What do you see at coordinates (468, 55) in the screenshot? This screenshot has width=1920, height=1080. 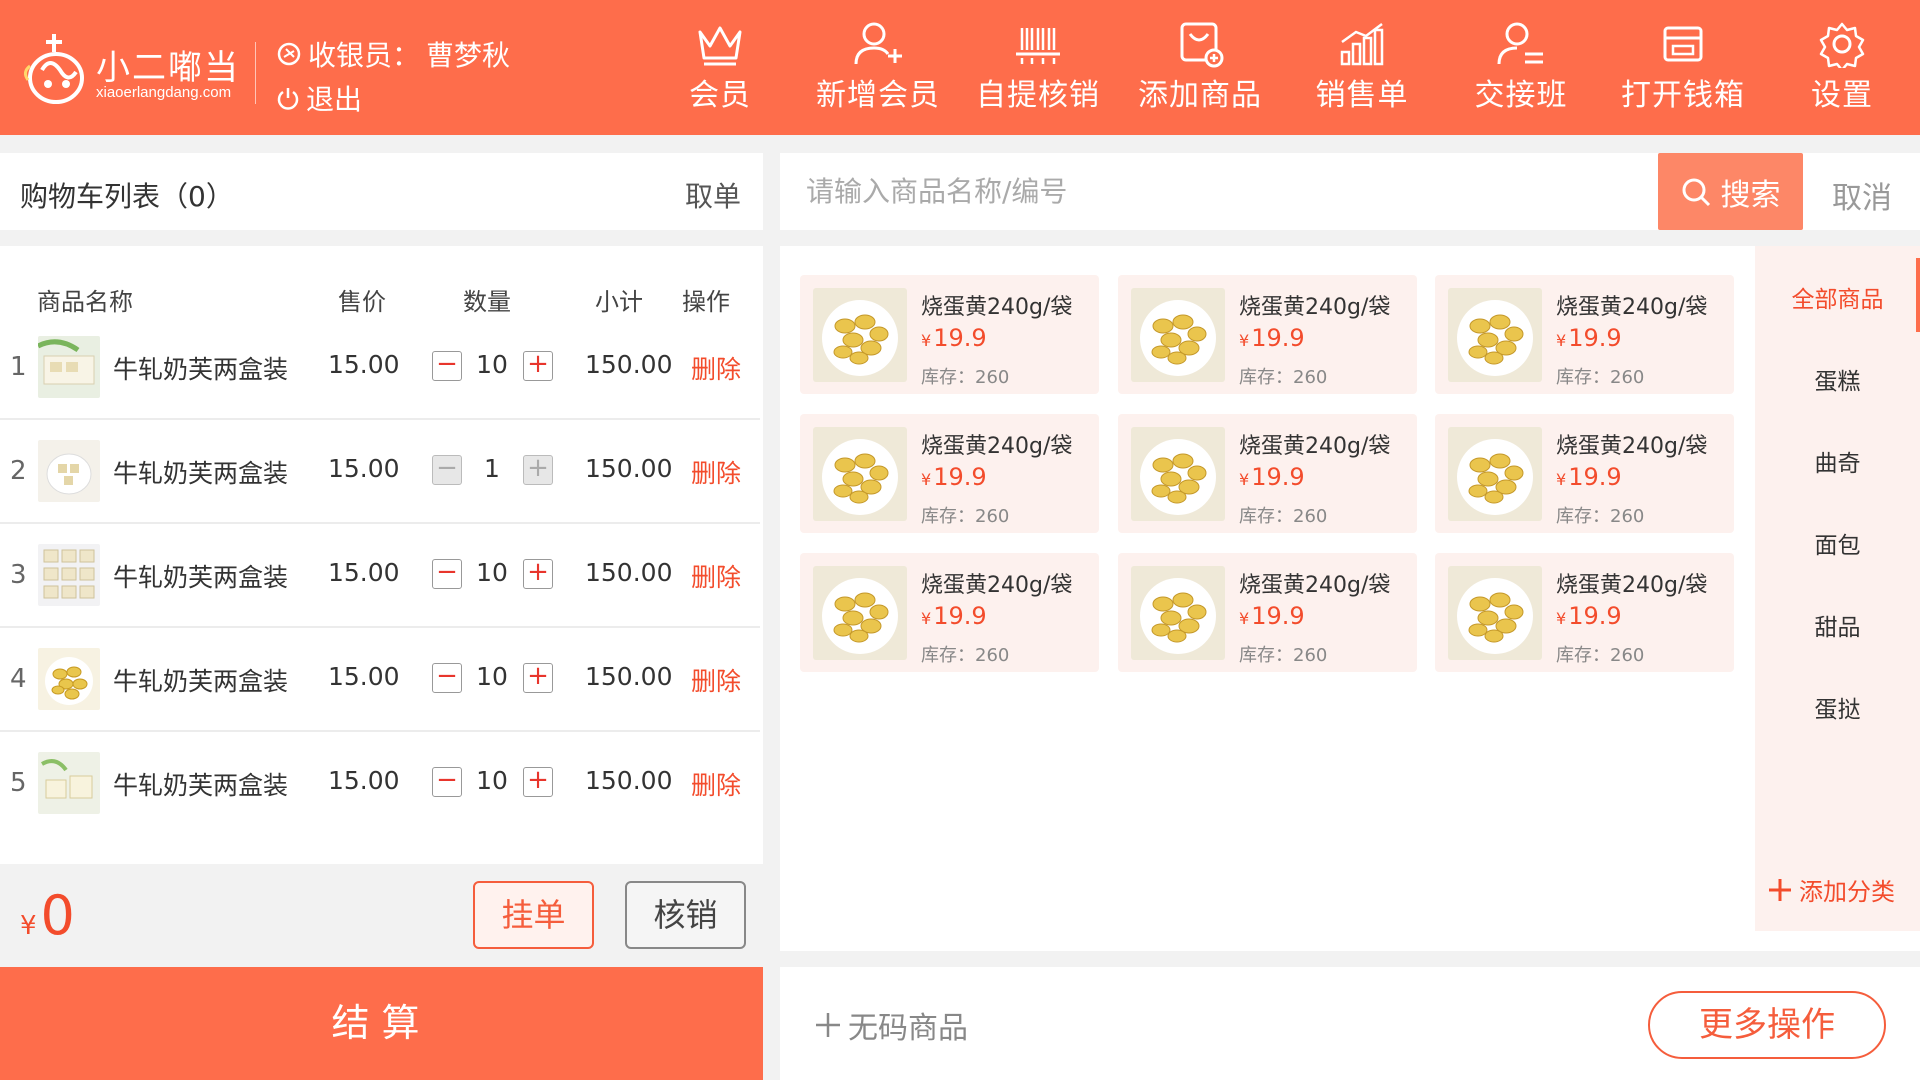 I see `cashier-name: 曹梦秋` at bounding box center [468, 55].